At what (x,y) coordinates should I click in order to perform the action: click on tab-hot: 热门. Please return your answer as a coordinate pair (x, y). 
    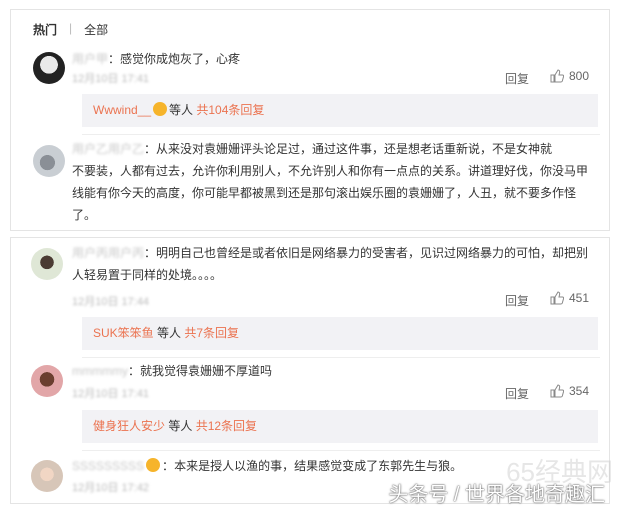
    Looking at the image, I should click on (45, 29).